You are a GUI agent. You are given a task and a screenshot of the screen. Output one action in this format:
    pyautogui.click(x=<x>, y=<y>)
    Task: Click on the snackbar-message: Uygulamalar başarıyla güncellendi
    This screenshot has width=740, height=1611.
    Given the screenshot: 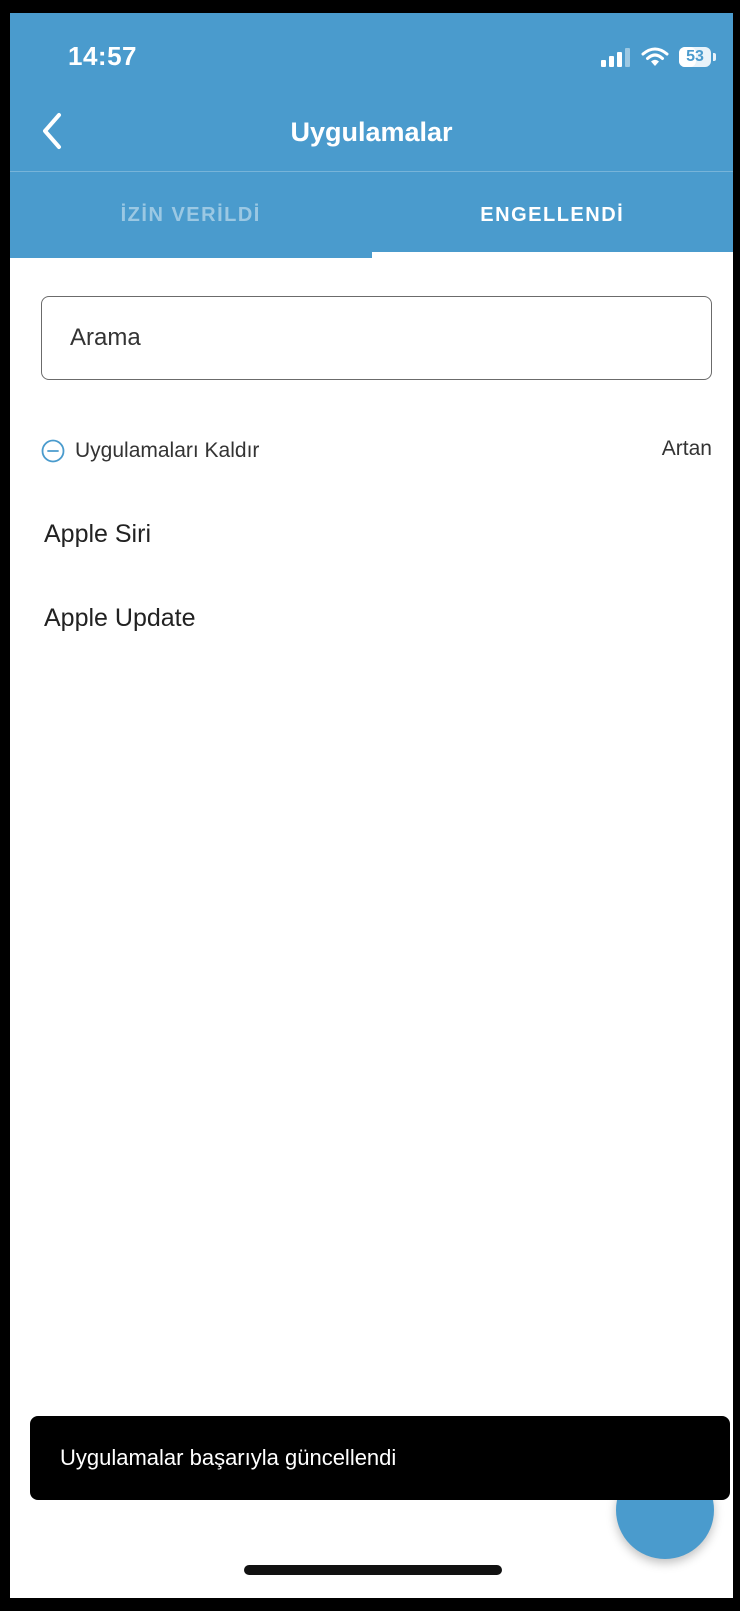 What is the action you would take?
    pyautogui.click(x=228, y=1457)
    